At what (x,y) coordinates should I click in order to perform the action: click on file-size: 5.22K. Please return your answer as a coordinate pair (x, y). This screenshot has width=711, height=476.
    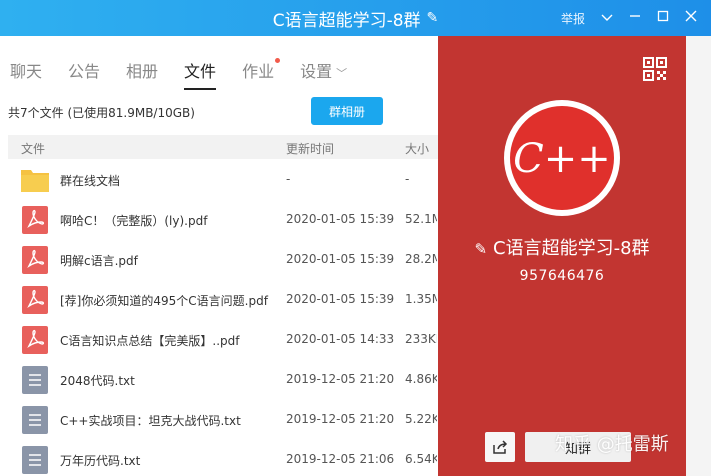
    Looking at the image, I should click on (421, 419).